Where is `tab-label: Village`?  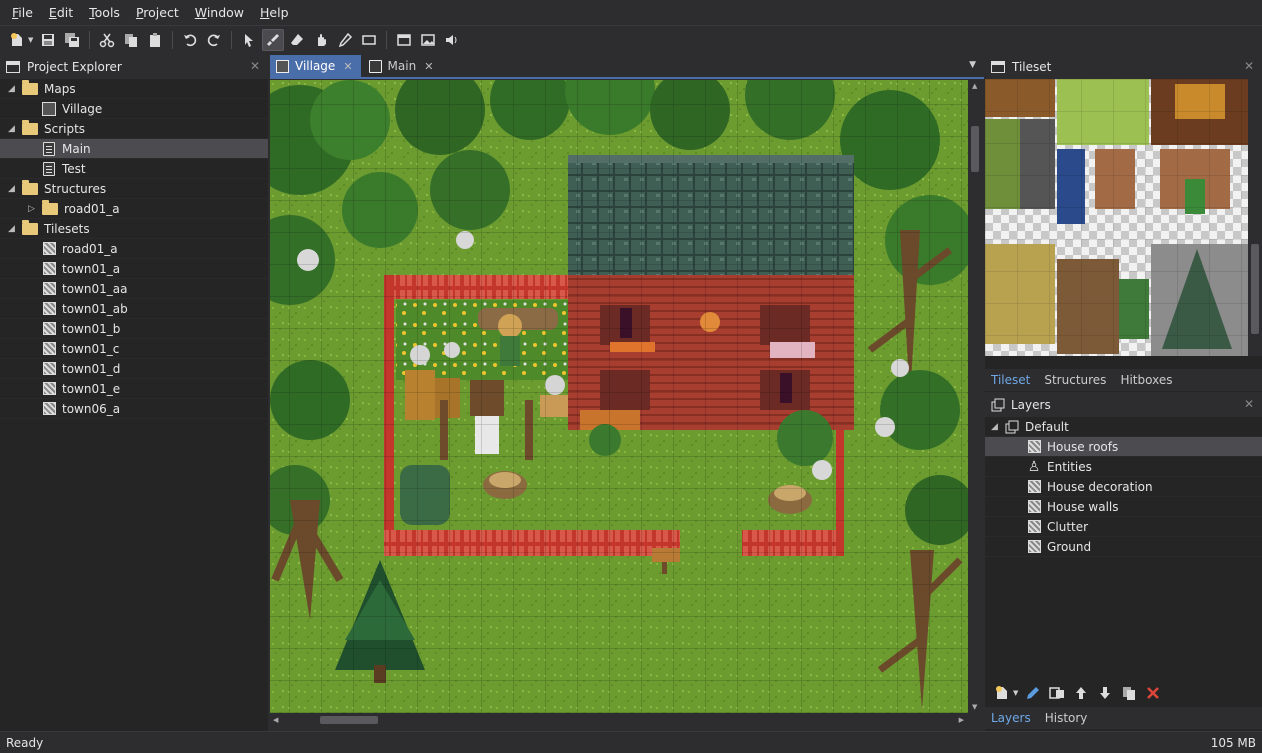 tab-label: Village is located at coordinates (315, 66).